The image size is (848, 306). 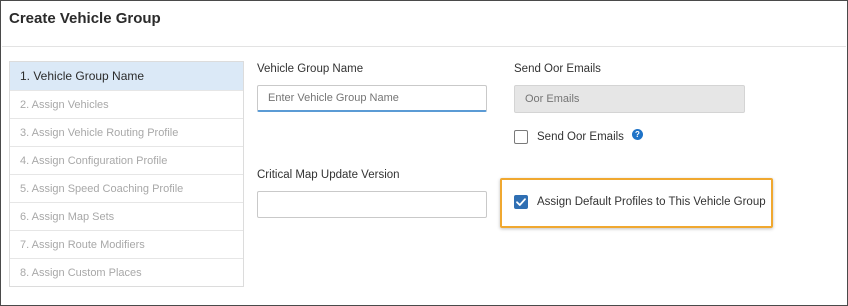 I want to click on step-vehicle-group-name: 1. Vehicle Group Name, so click(x=126, y=76).